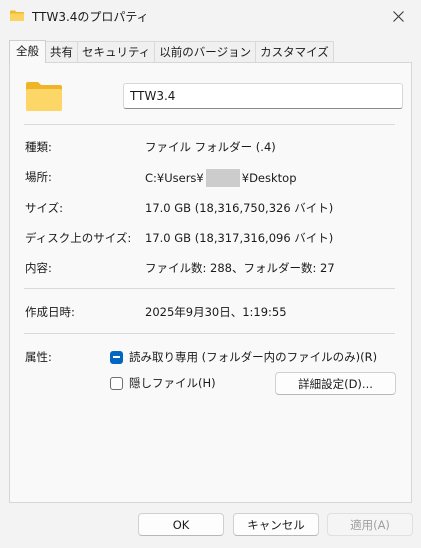  Describe the element at coordinates (210, 16) in the screenshot. I see `title-bar: TTW3.4のプロパティ` at that location.